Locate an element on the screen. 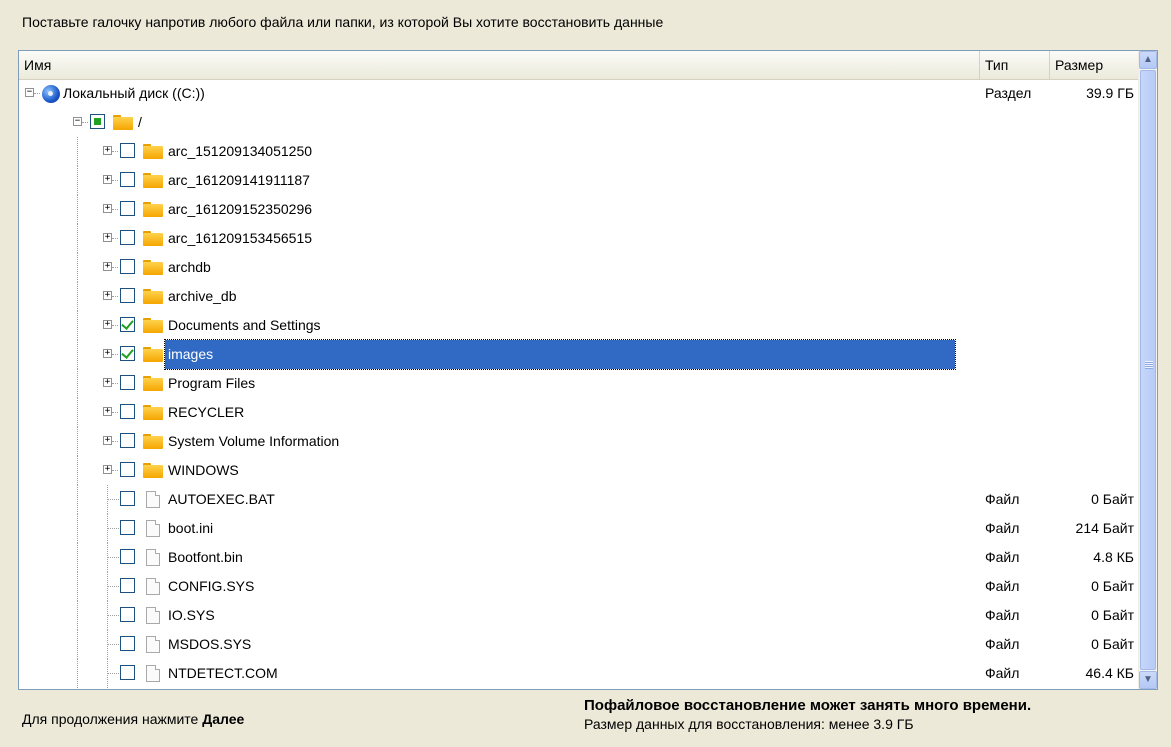 The width and height of the screenshot is (1171, 747). item-label: boot.ini is located at coordinates (190, 528).